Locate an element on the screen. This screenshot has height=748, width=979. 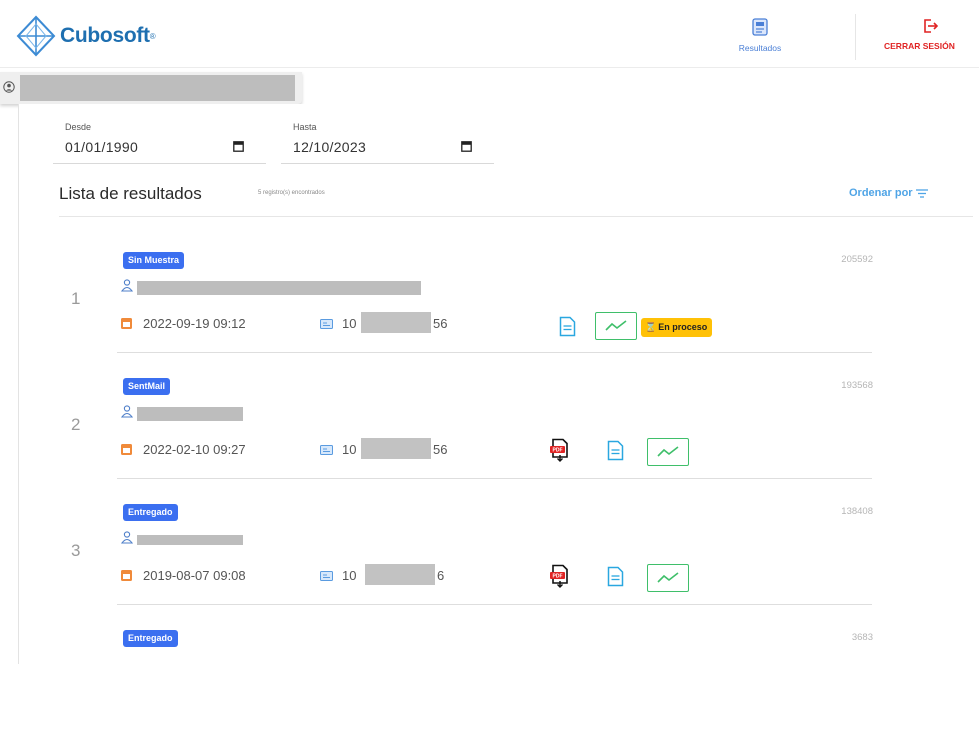
title-divider is located at coordinates (516, 216).